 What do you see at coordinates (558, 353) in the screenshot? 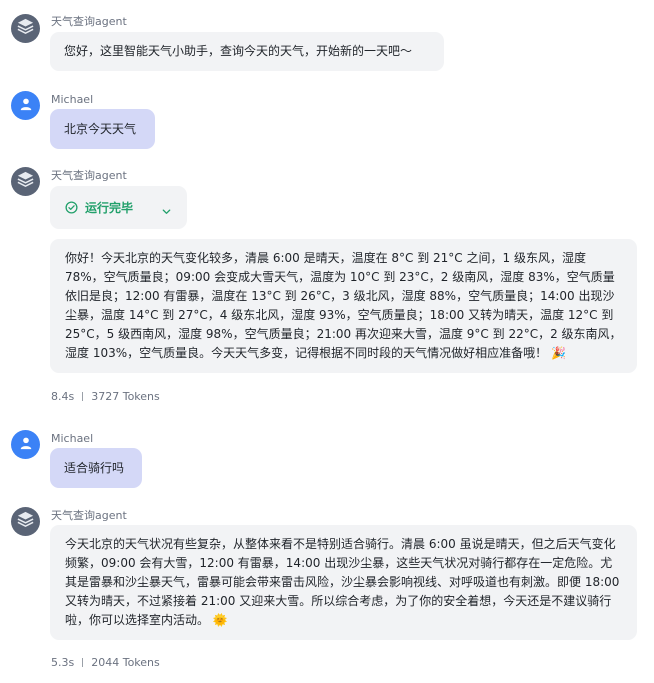
I see `party-emoji: 🎉` at bounding box center [558, 353].